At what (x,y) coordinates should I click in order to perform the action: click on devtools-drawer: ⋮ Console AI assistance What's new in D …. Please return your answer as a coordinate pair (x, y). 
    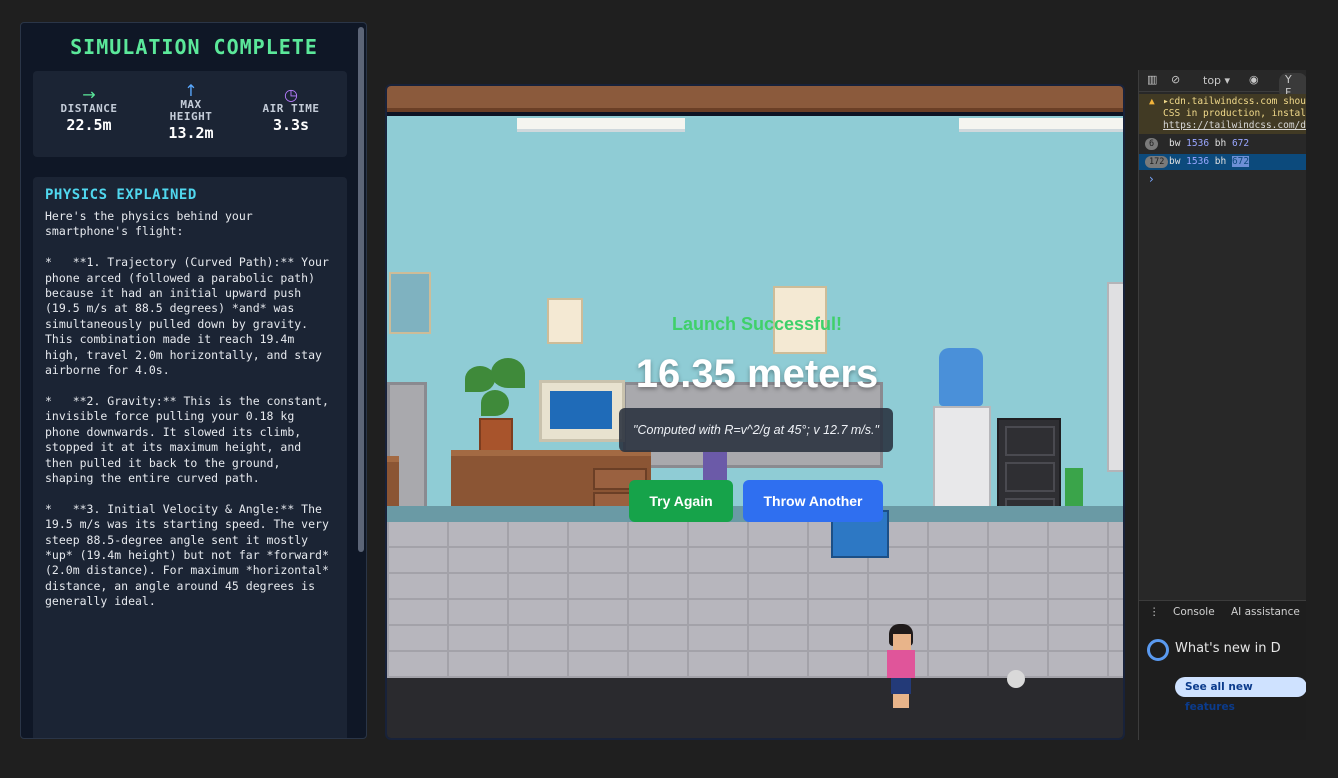
    Looking at the image, I should click on (1222, 670).